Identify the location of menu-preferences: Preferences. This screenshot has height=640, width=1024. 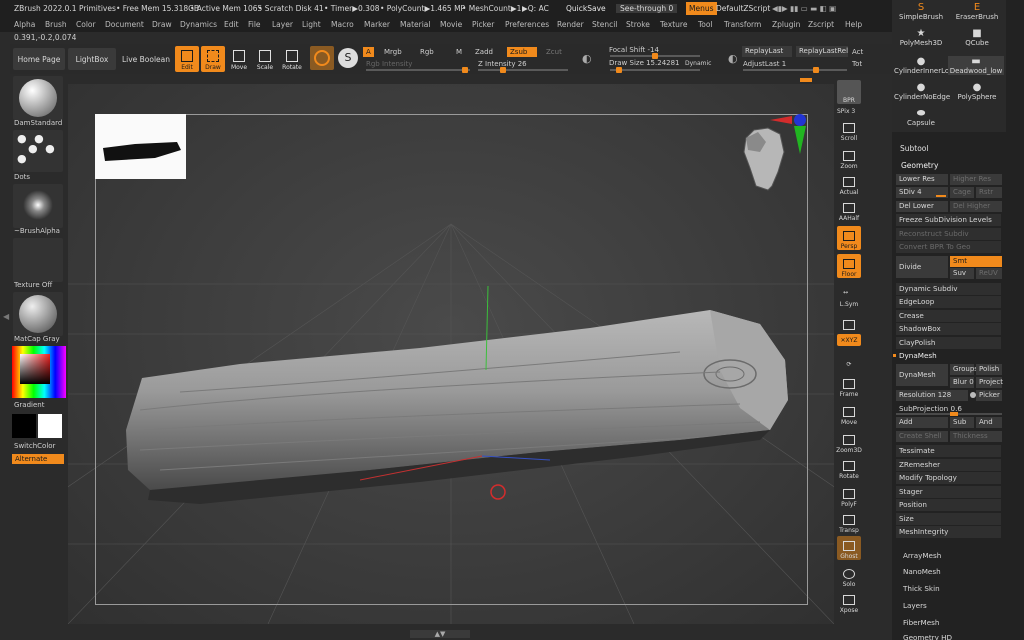
(527, 24).